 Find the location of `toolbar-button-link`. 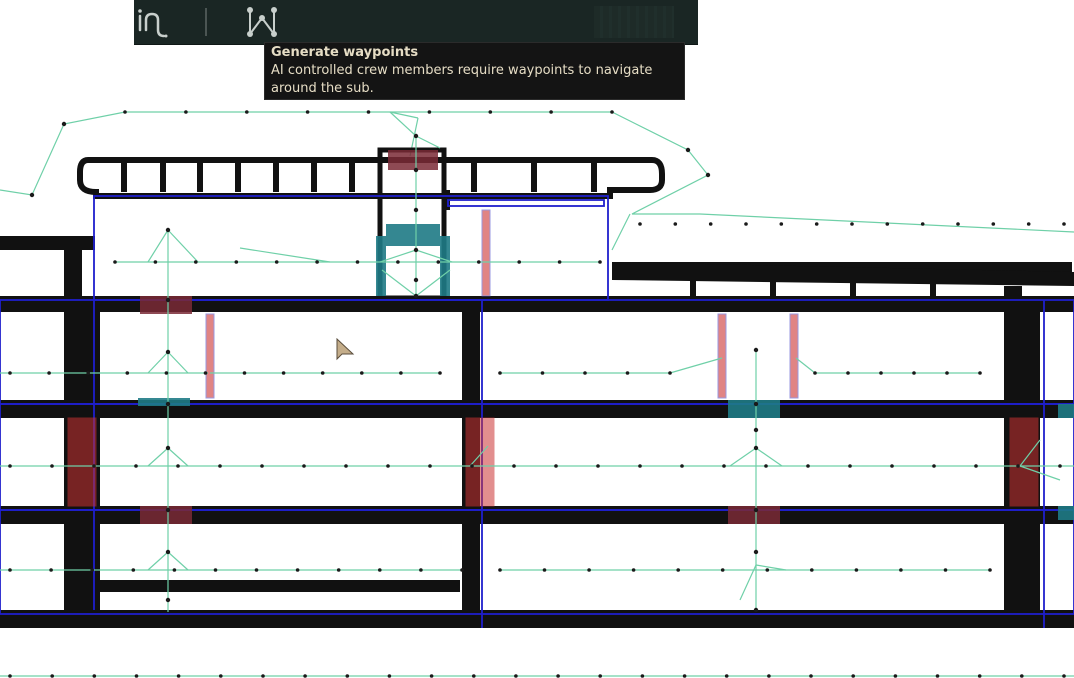

toolbar-button-link is located at coordinates (154, 22).